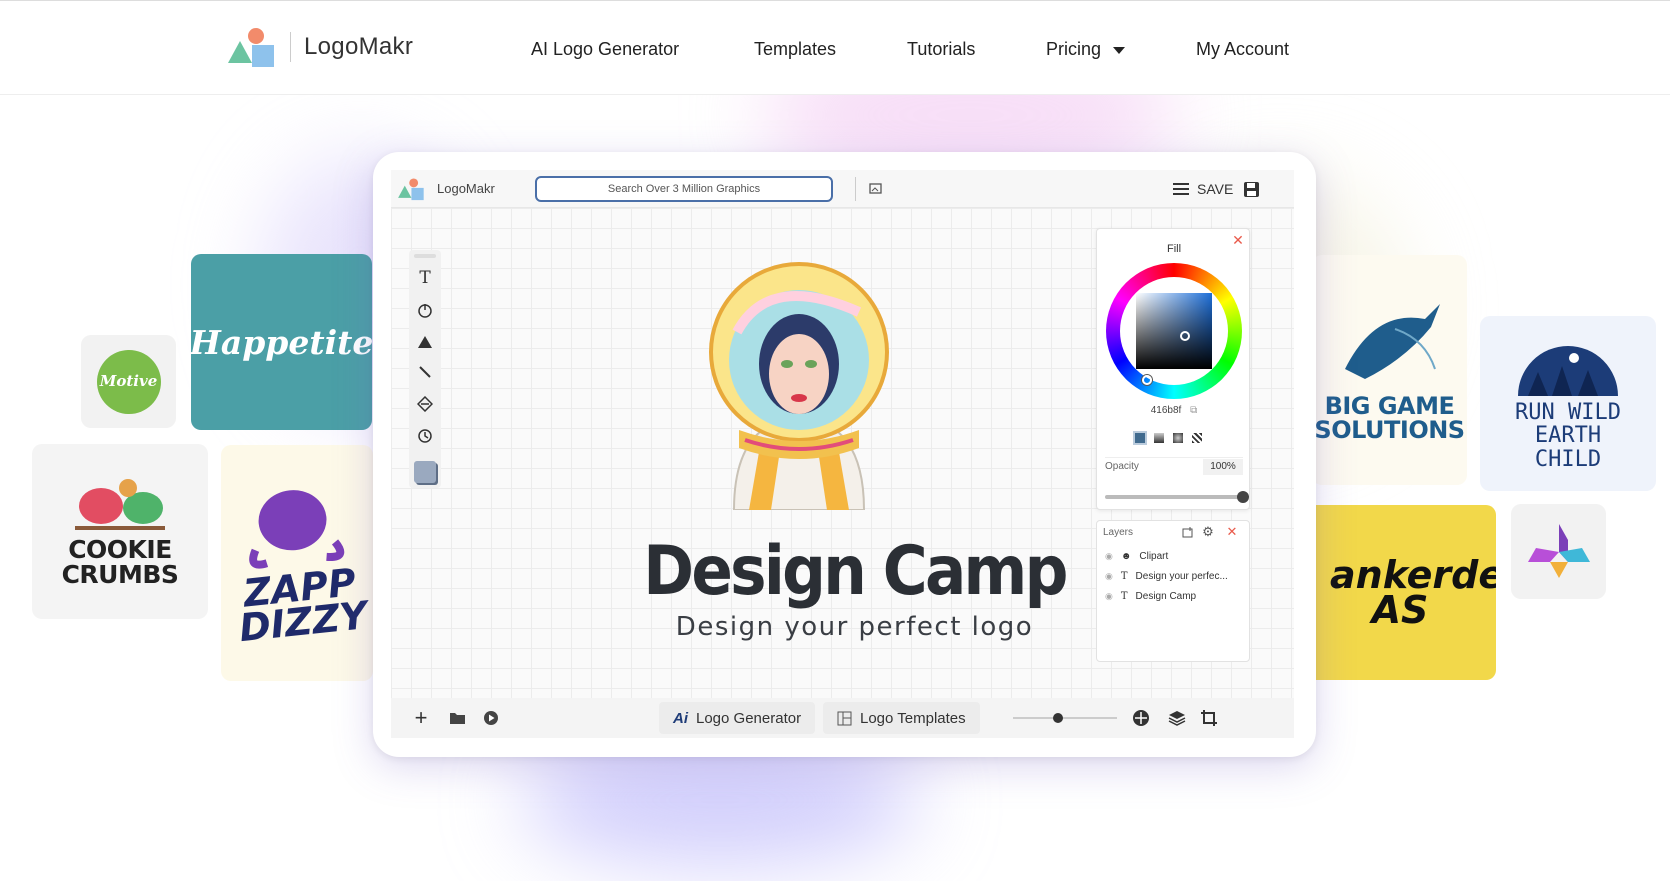 The width and height of the screenshot is (1670, 881). Describe the element at coordinates (1140, 438) in the screenshot. I see `solid-fill-icon` at that location.